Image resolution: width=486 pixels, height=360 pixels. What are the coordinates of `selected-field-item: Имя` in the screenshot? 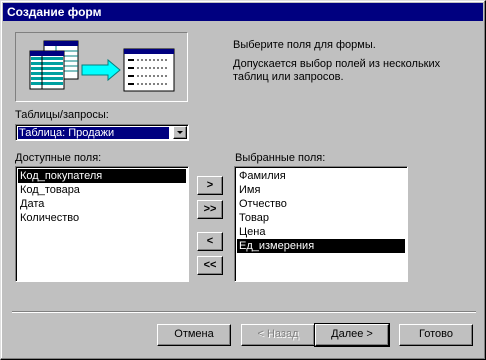 It's located at (321, 190).